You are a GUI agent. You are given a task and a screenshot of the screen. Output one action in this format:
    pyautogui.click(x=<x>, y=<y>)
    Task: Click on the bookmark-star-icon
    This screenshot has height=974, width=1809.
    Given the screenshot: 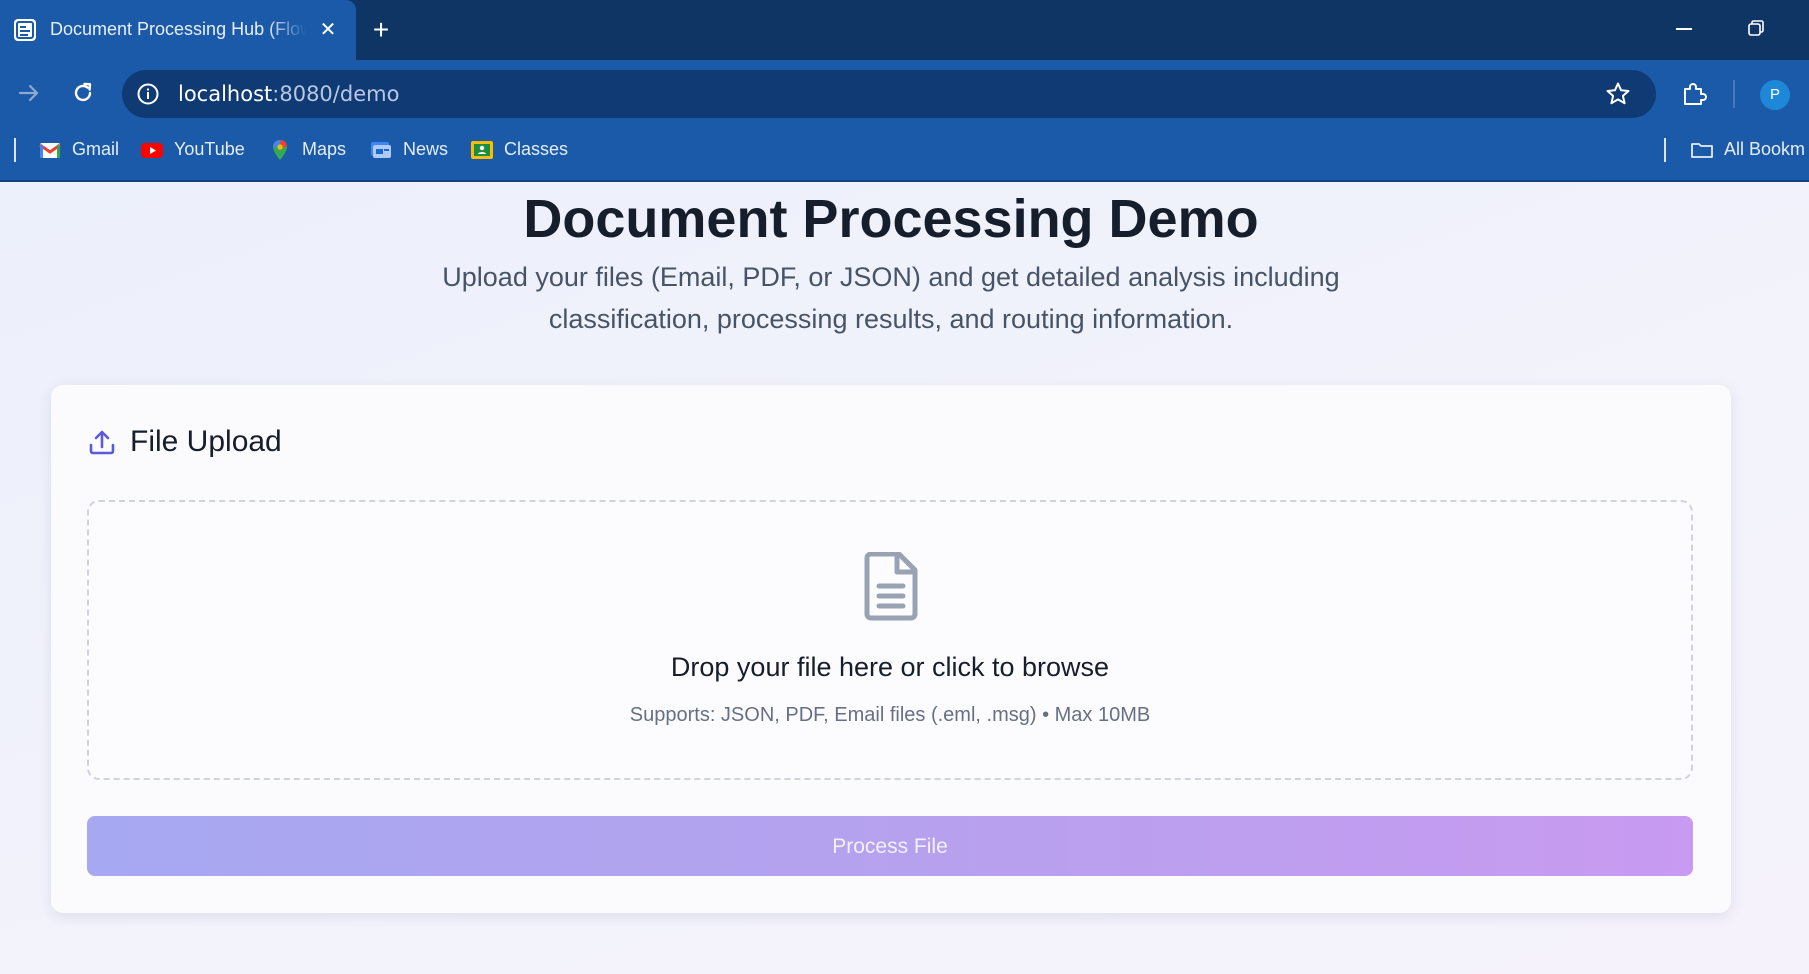 What is the action you would take?
    pyautogui.click(x=1618, y=94)
    